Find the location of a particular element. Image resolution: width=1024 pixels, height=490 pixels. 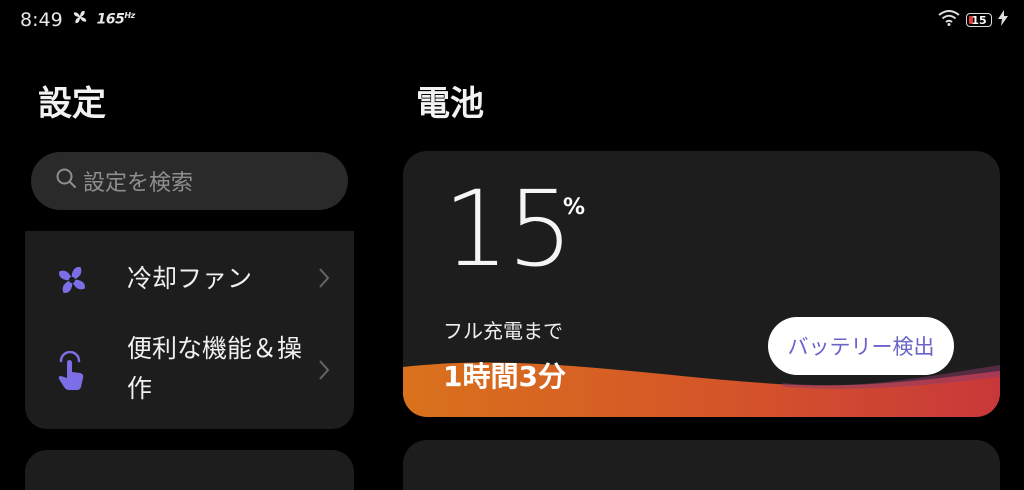

search-bar: 設定を検索 is located at coordinates (189, 181).